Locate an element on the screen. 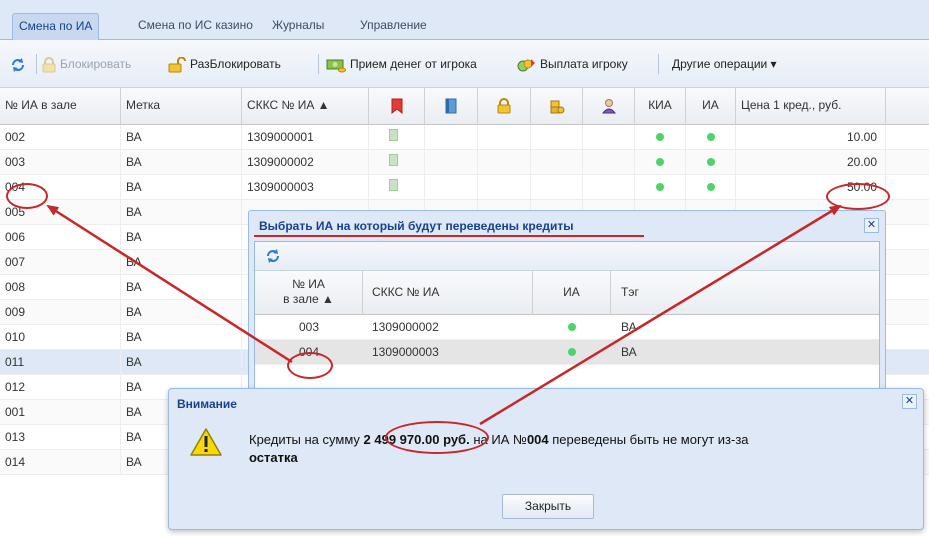  cell-num: 006 is located at coordinates (60, 237).